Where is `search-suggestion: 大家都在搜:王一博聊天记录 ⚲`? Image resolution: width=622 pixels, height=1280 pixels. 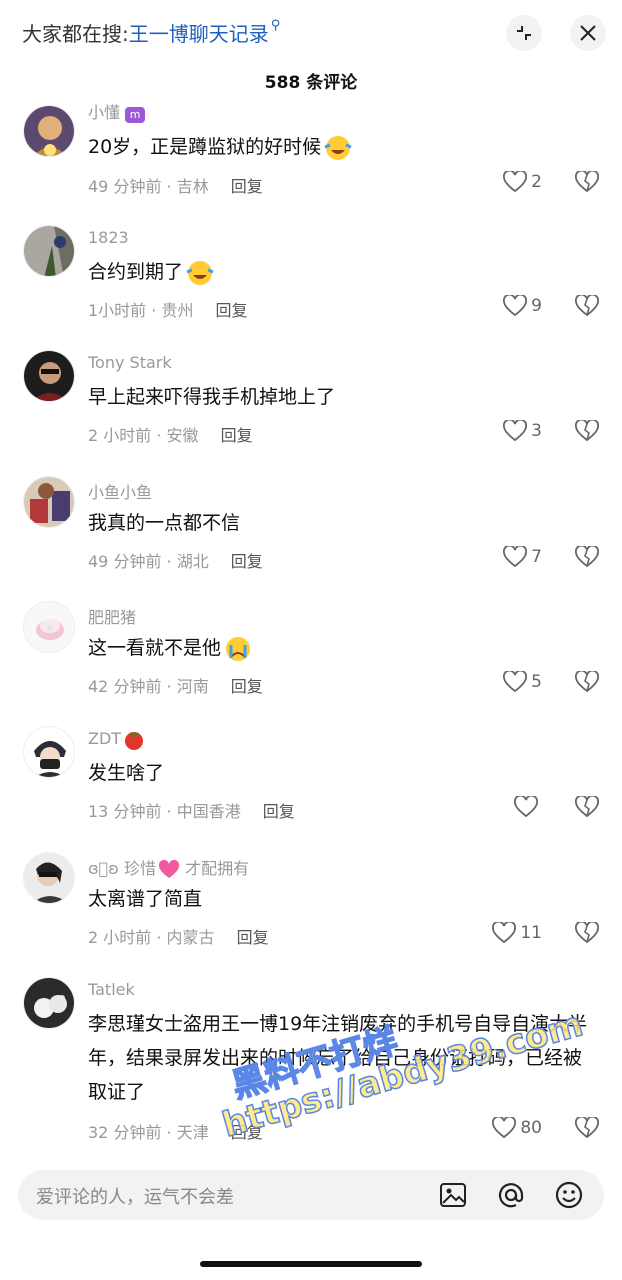
search-suggestion: 大家都在搜:王一博聊天记录 ⚲ is located at coordinates (151, 32).